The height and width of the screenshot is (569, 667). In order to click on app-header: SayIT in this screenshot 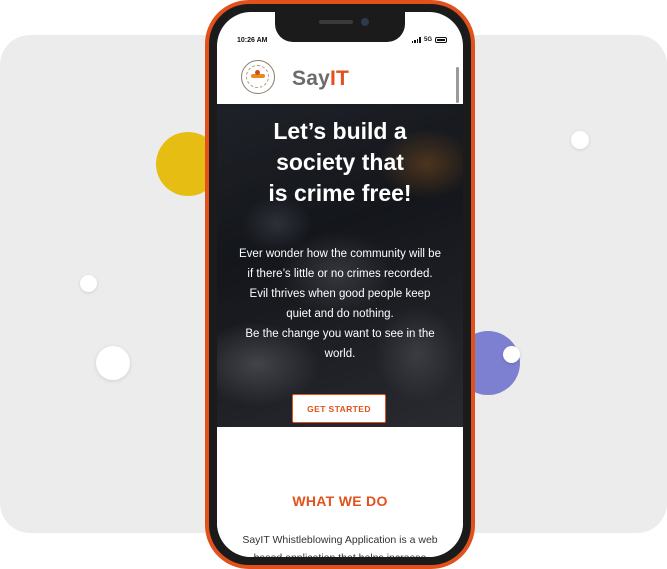, I will do `click(340, 78)`.